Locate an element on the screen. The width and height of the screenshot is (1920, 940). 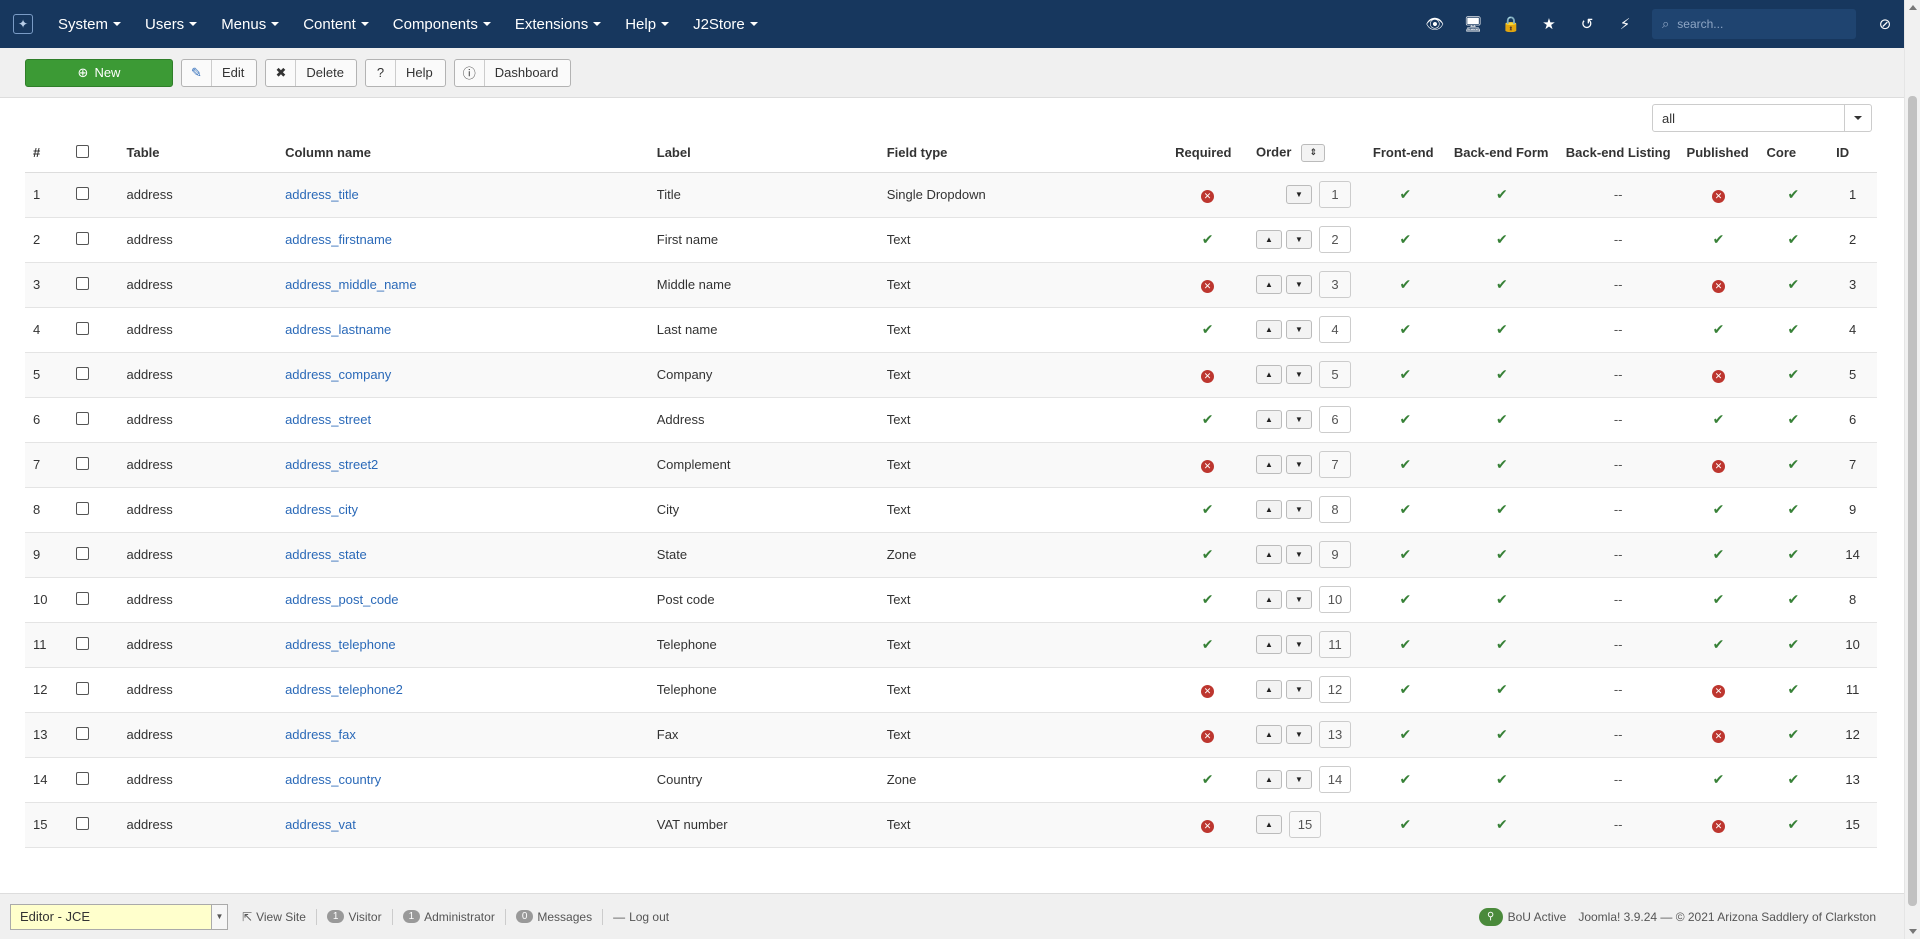
joomla-user-icon: ⊘ is located at coordinates (1885, 24).